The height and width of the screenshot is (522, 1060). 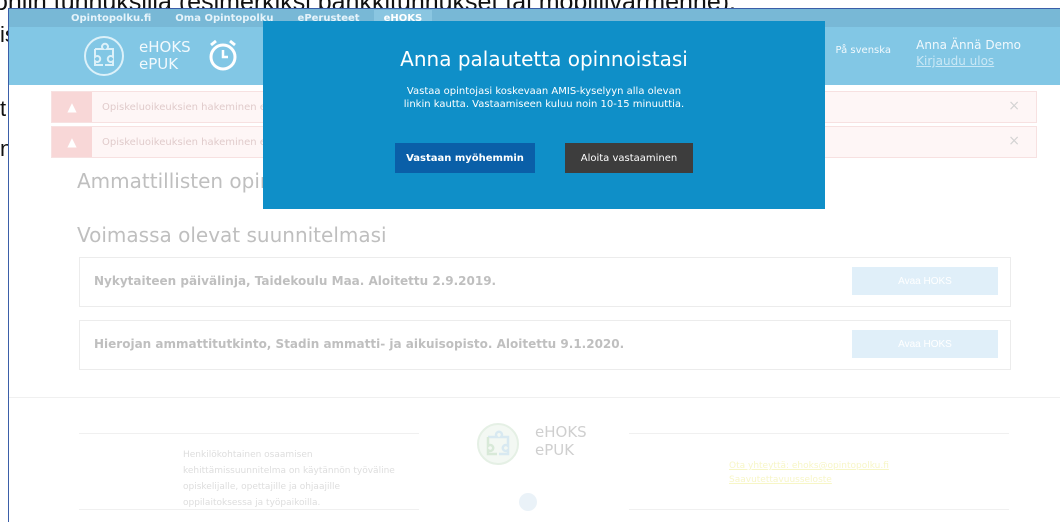 What do you see at coordinates (3, 108) in the screenshot?
I see `document-fragment: t` at bounding box center [3, 108].